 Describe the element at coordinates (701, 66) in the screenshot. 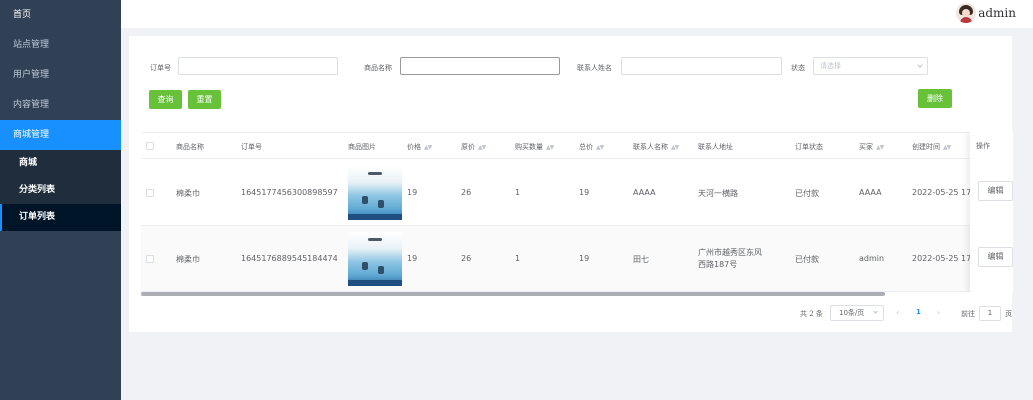

I see `contact-name-input` at that location.